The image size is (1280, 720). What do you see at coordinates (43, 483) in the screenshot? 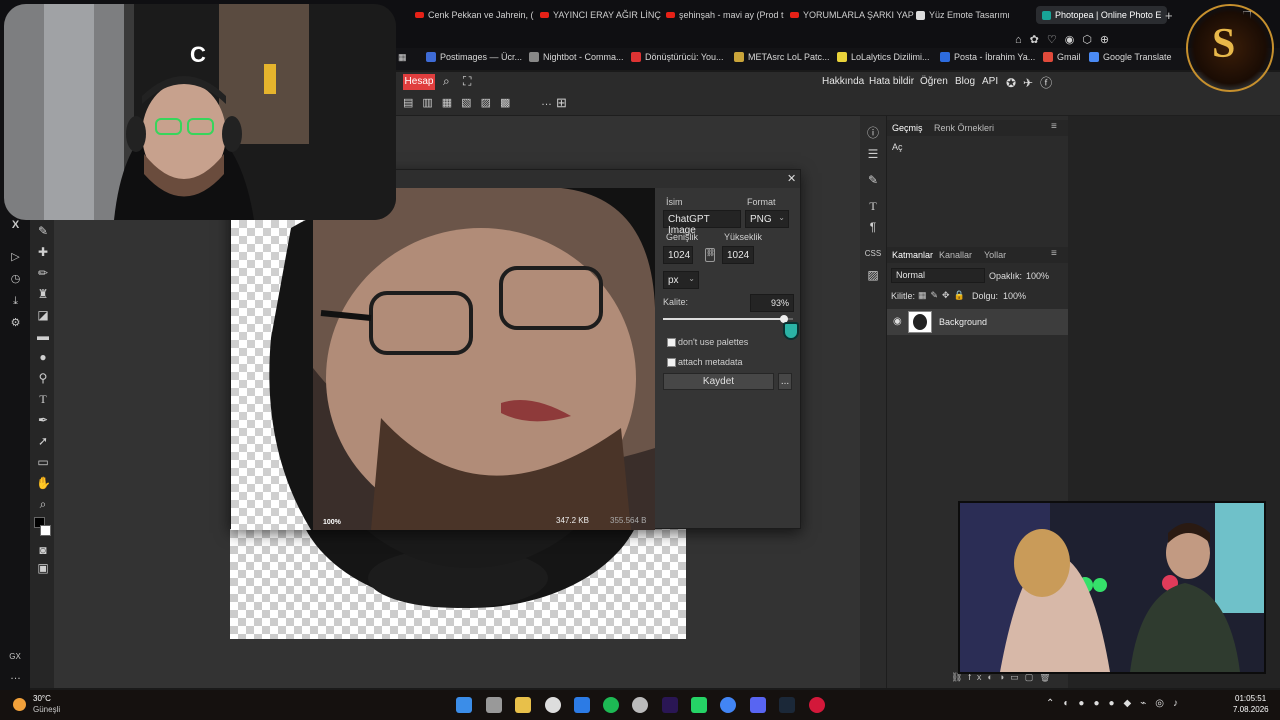
I see `hand-icon: ✋` at bounding box center [43, 483].